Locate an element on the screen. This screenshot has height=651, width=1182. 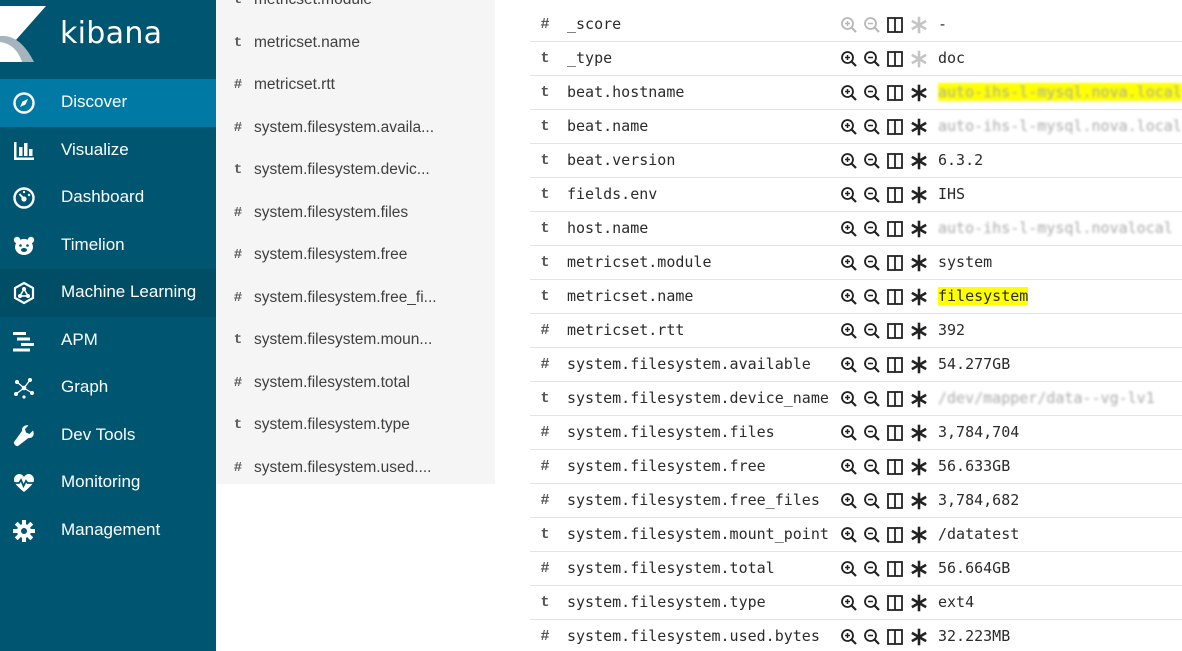
sidebar-item-dashboard: Dashboard is located at coordinates (108, 198).